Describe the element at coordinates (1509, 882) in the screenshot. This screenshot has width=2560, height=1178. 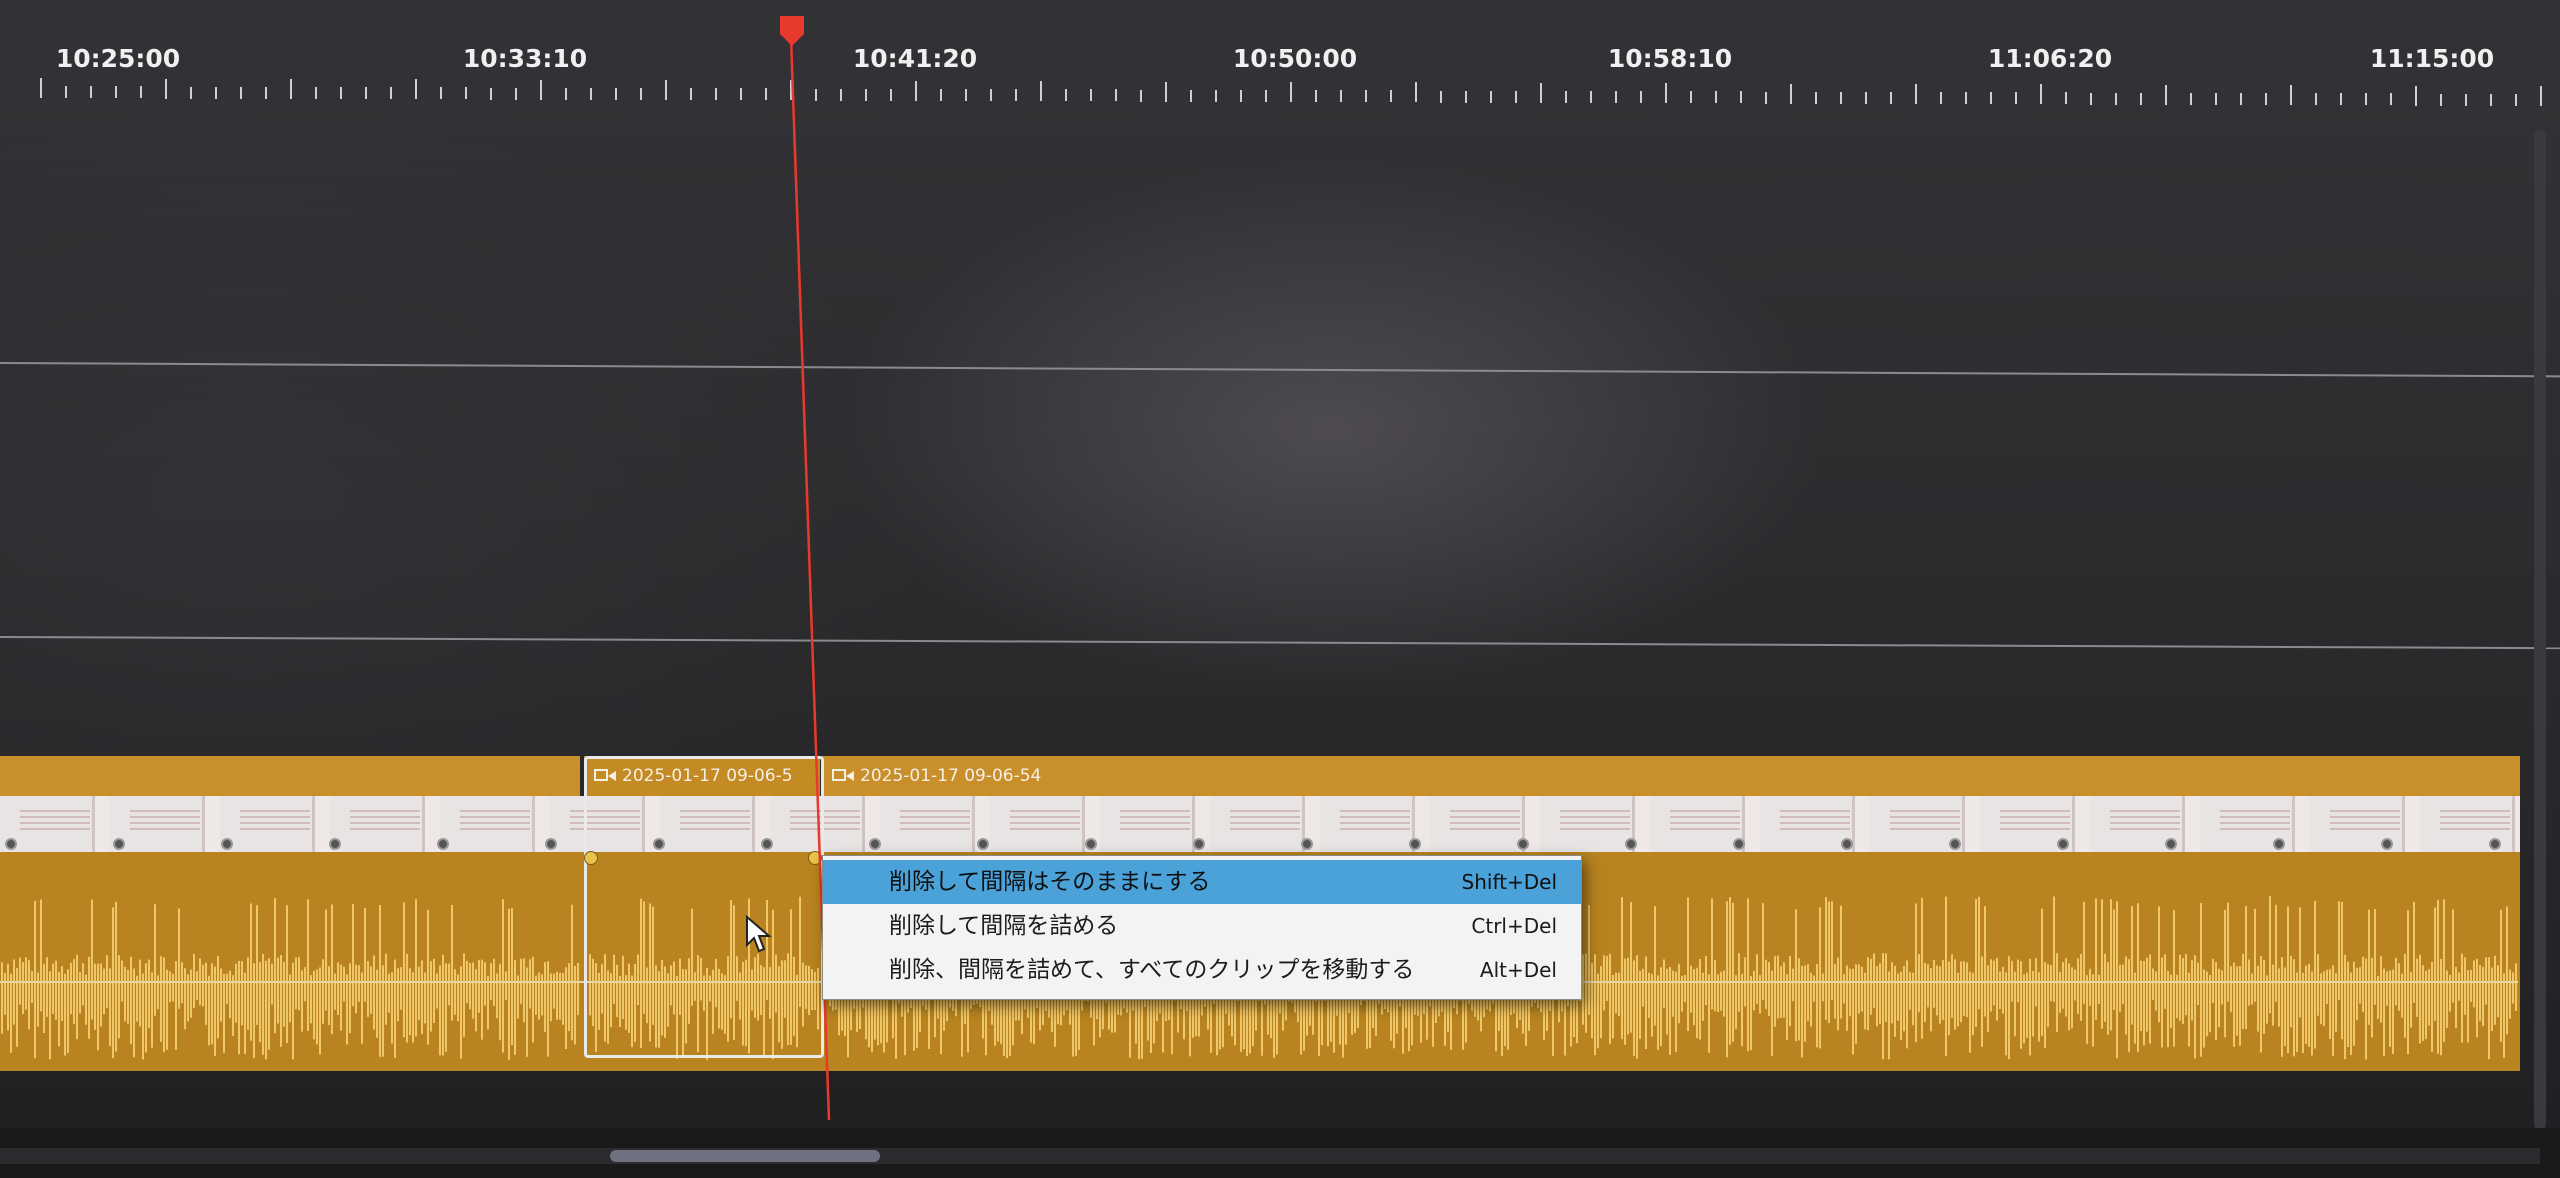
I see `menu-item-shortcut: Shift+Del` at that location.